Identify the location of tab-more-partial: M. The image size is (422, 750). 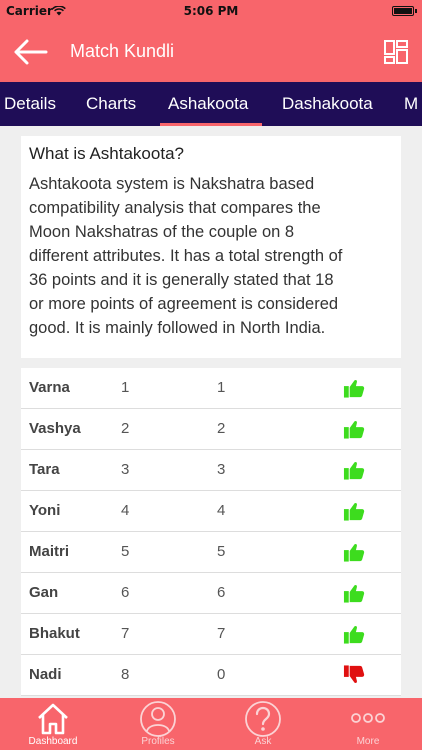
(411, 104).